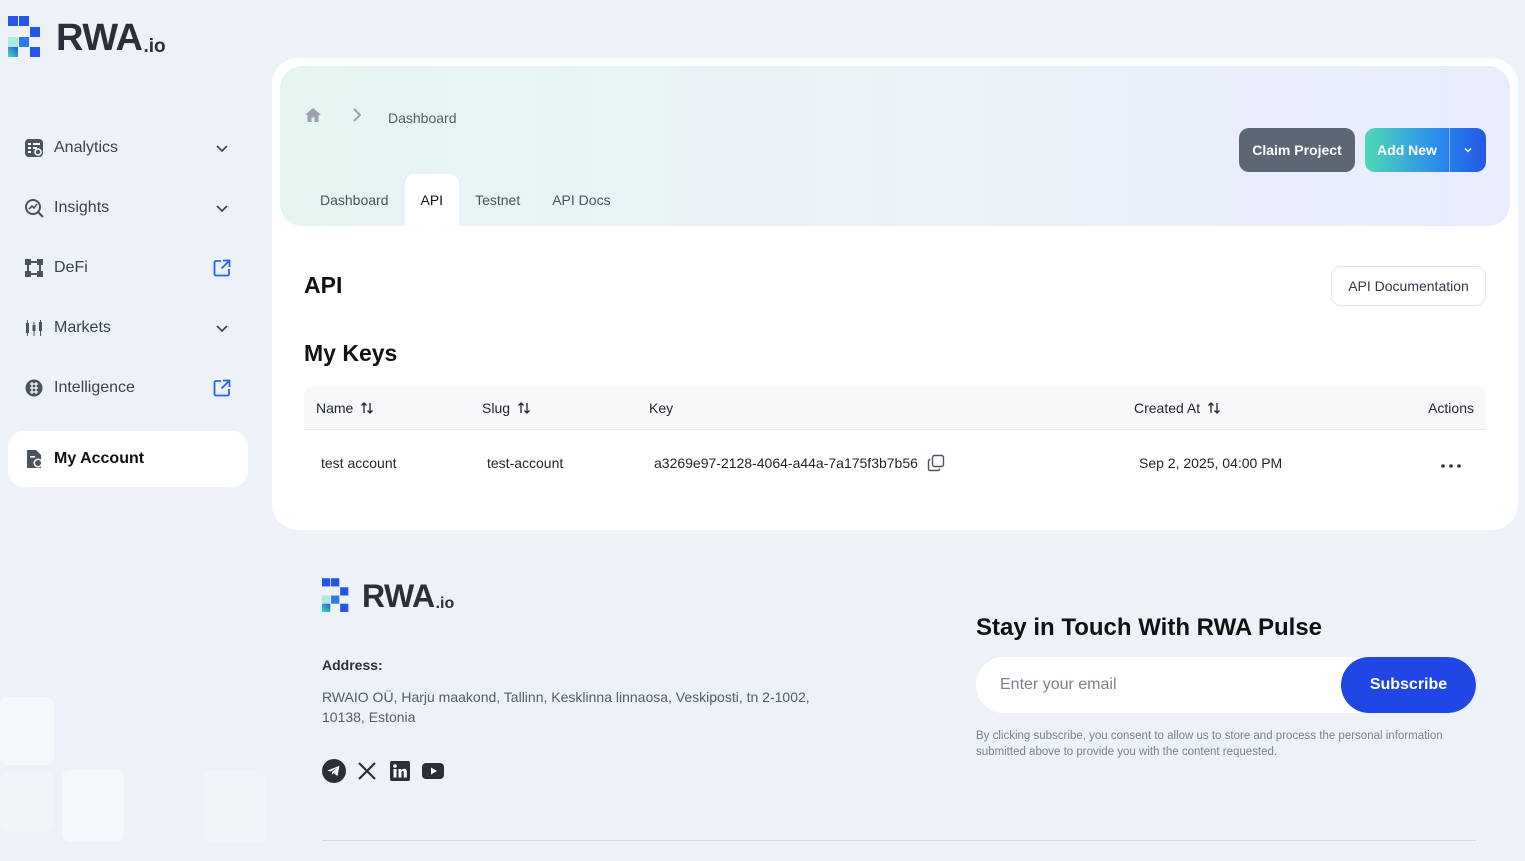 This screenshot has height=861, width=1525. Describe the element at coordinates (581, 200) in the screenshot. I see `tab-api-docs: API Docs` at that location.